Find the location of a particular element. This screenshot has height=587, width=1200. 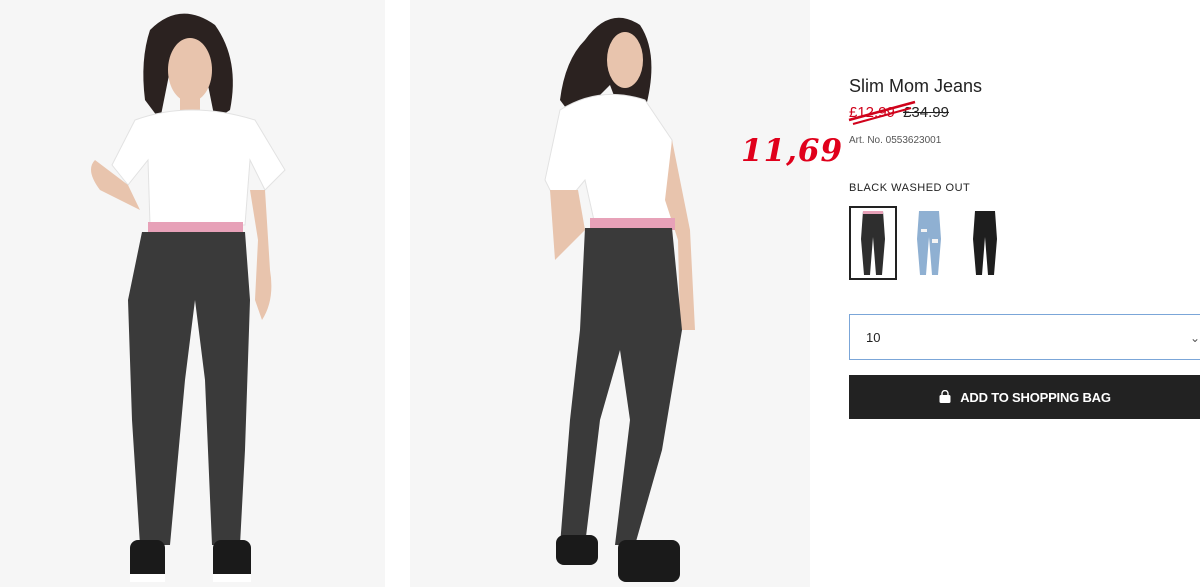

size-value: 10 is located at coordinates (873, 337).